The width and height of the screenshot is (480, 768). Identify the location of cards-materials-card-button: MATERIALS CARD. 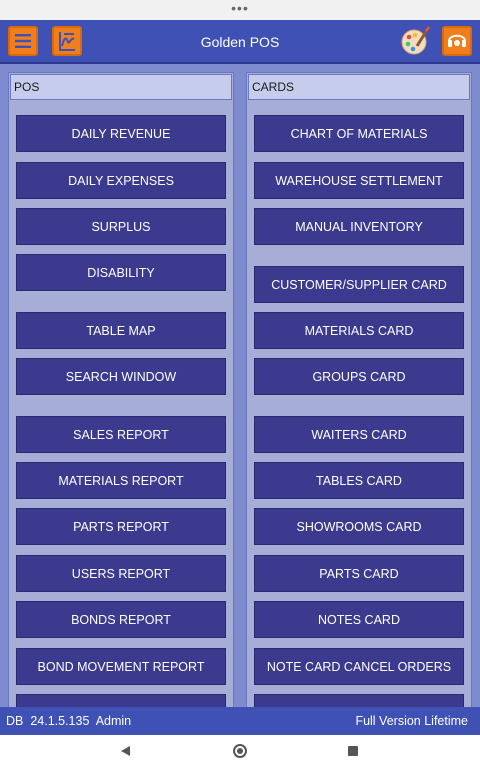
(359, 330).